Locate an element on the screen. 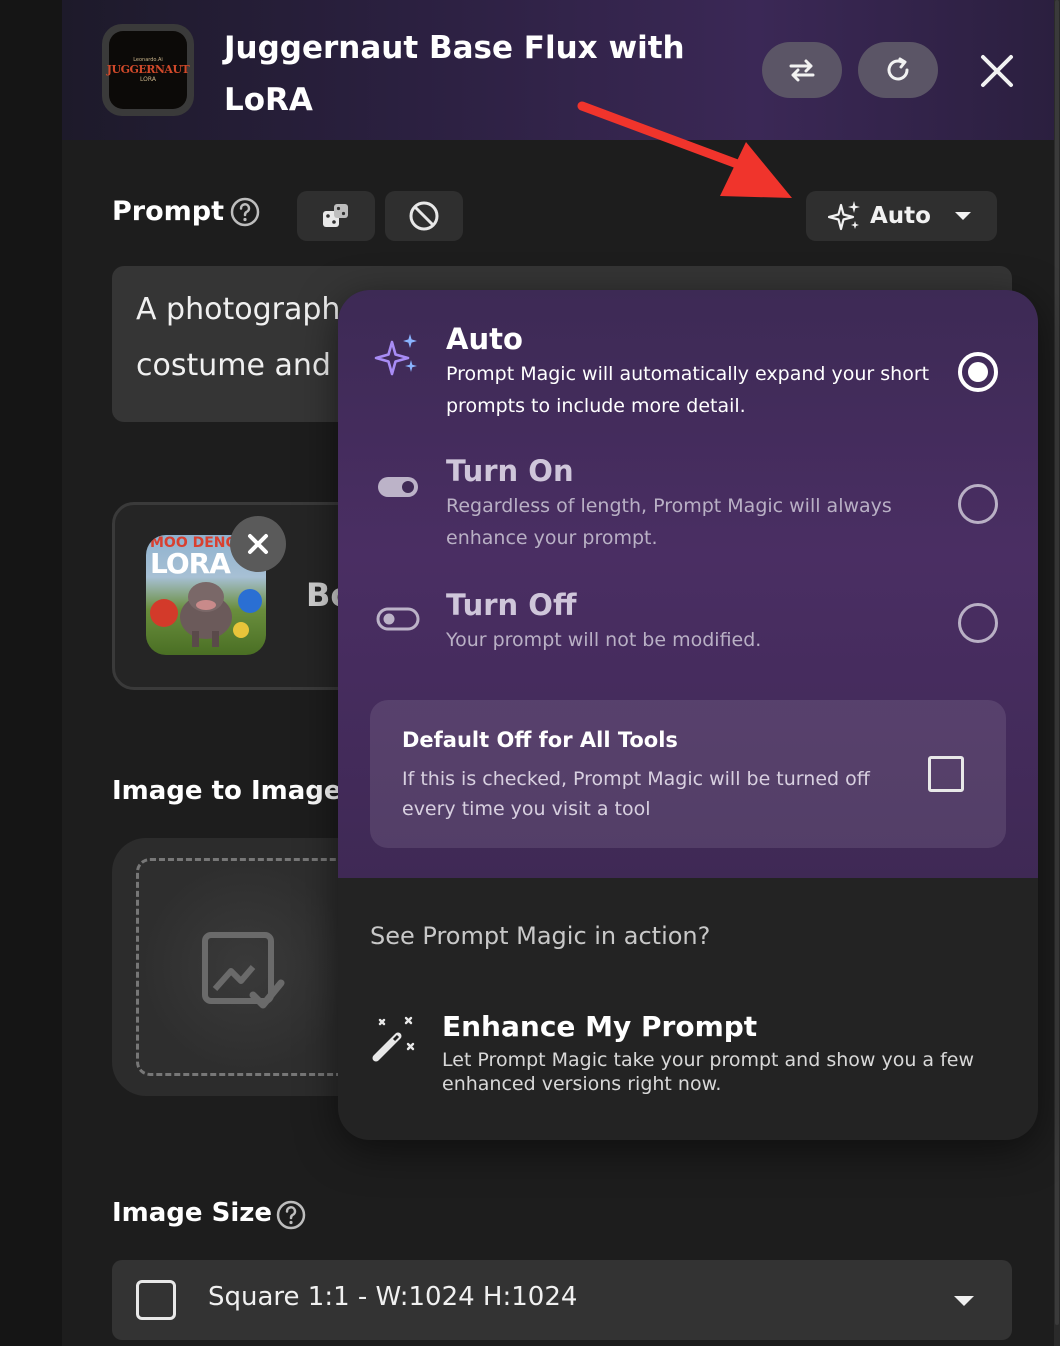 The image size is (1060, 1346). prompt-magic-mode: Auto is located at coordinates (900, 216).